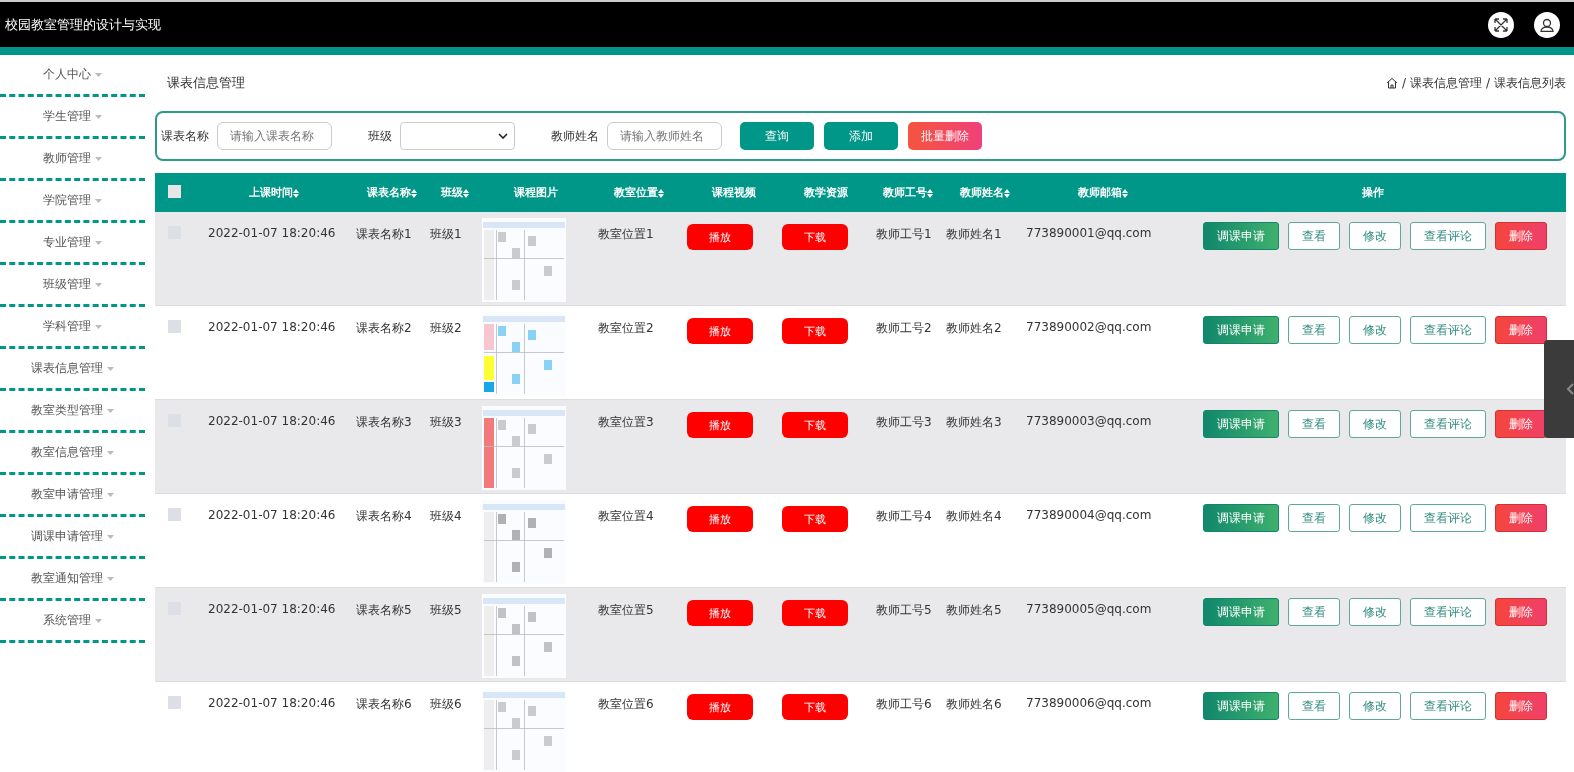  What do you see at coordinates (664, 136) in the screenshot?
I see `text-field: 请输入教师姓名` at bounding box center [664, 136].